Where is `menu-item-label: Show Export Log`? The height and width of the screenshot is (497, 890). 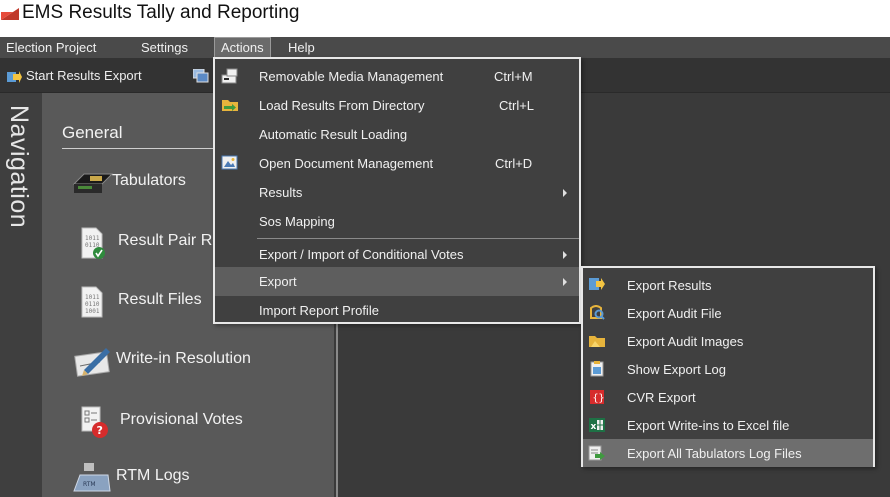
menu-item-label: Show Export Log is located at coordinates (677, 369).